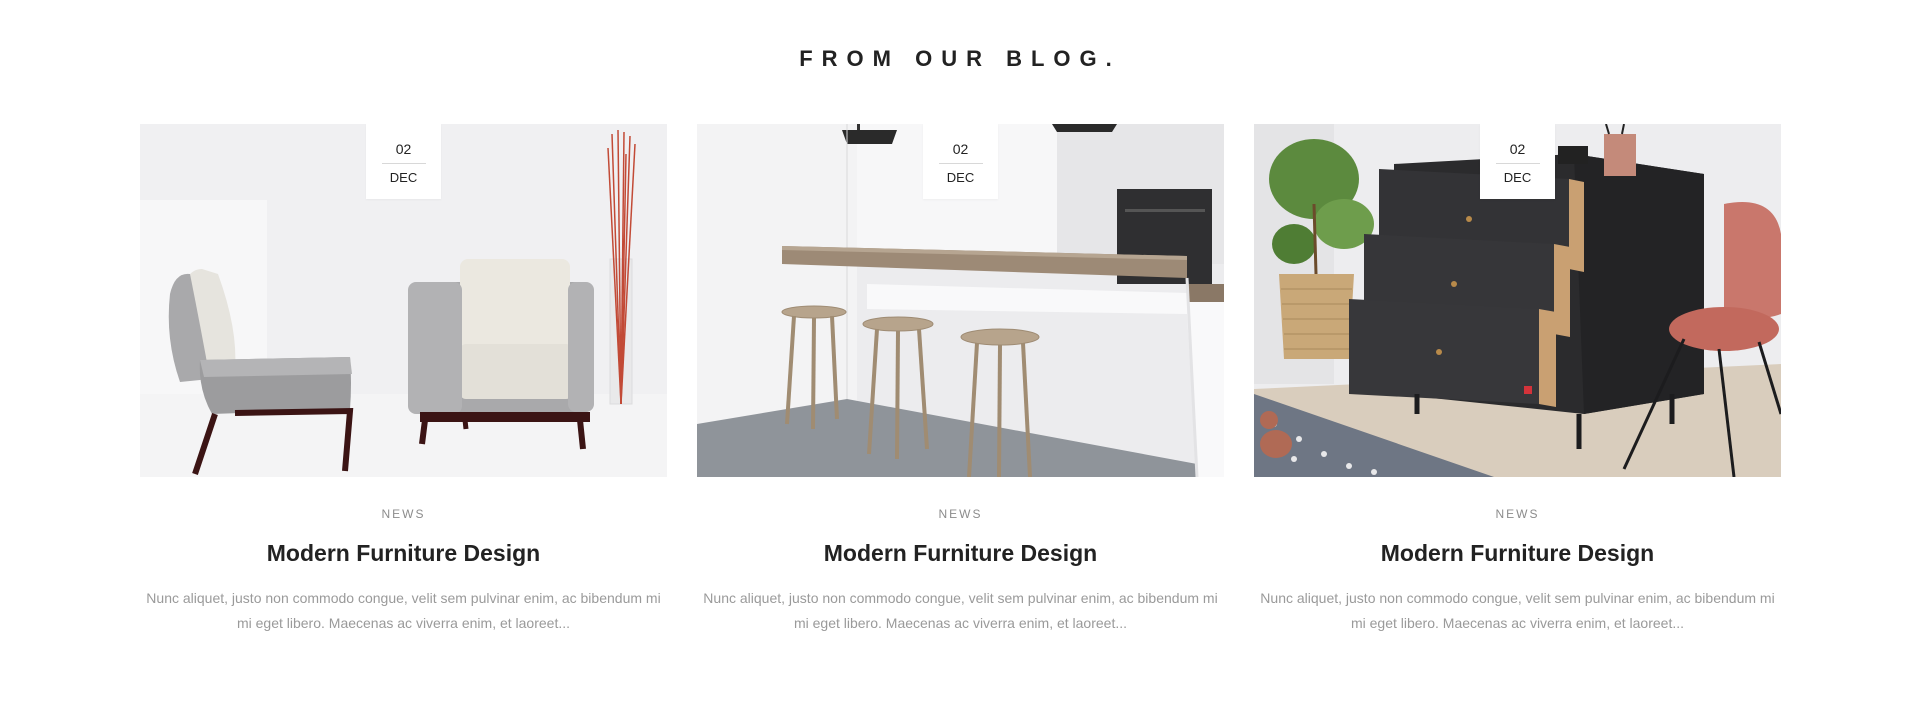 This screenshot has width=1920, height=709. What do you see at coordinates (960, 300) in the screenshot?
I see `post-thumbnail-kitchen: 02 DEC` at bounding box center [960, 300].